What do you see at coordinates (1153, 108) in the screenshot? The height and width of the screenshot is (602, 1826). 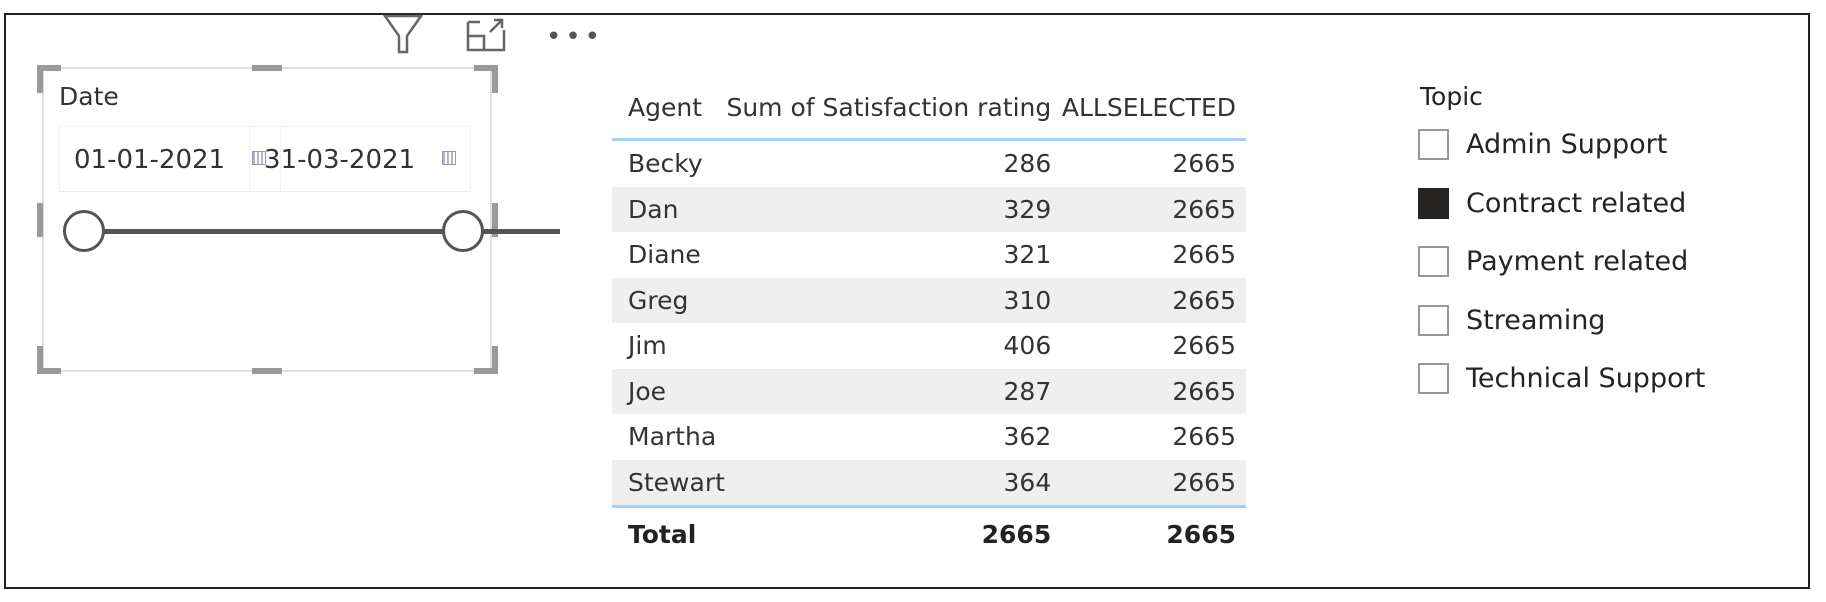 I see `column-header-allselected: ALLSELECTED` at bounding box center [1153, 108].